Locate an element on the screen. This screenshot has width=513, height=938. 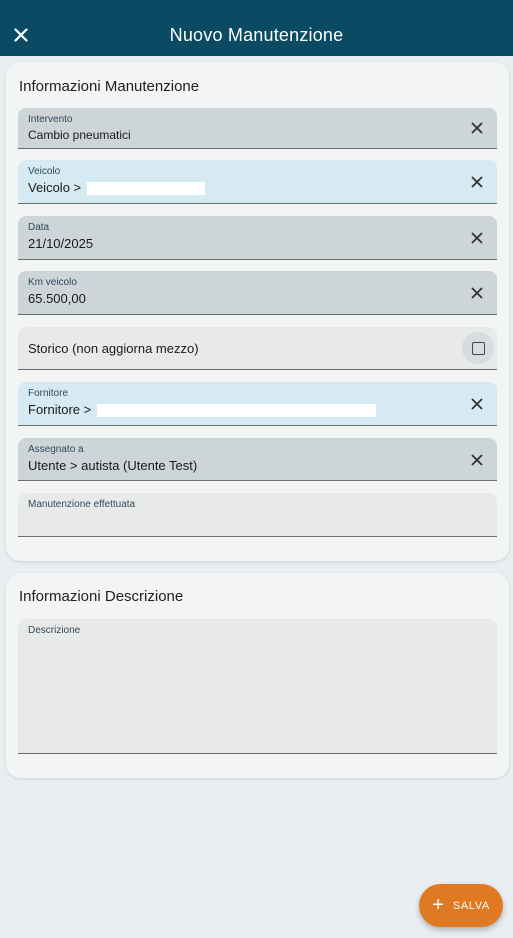
storico-field: Storico (non aggiorna mezzo) is located at coordinates (257, 348).